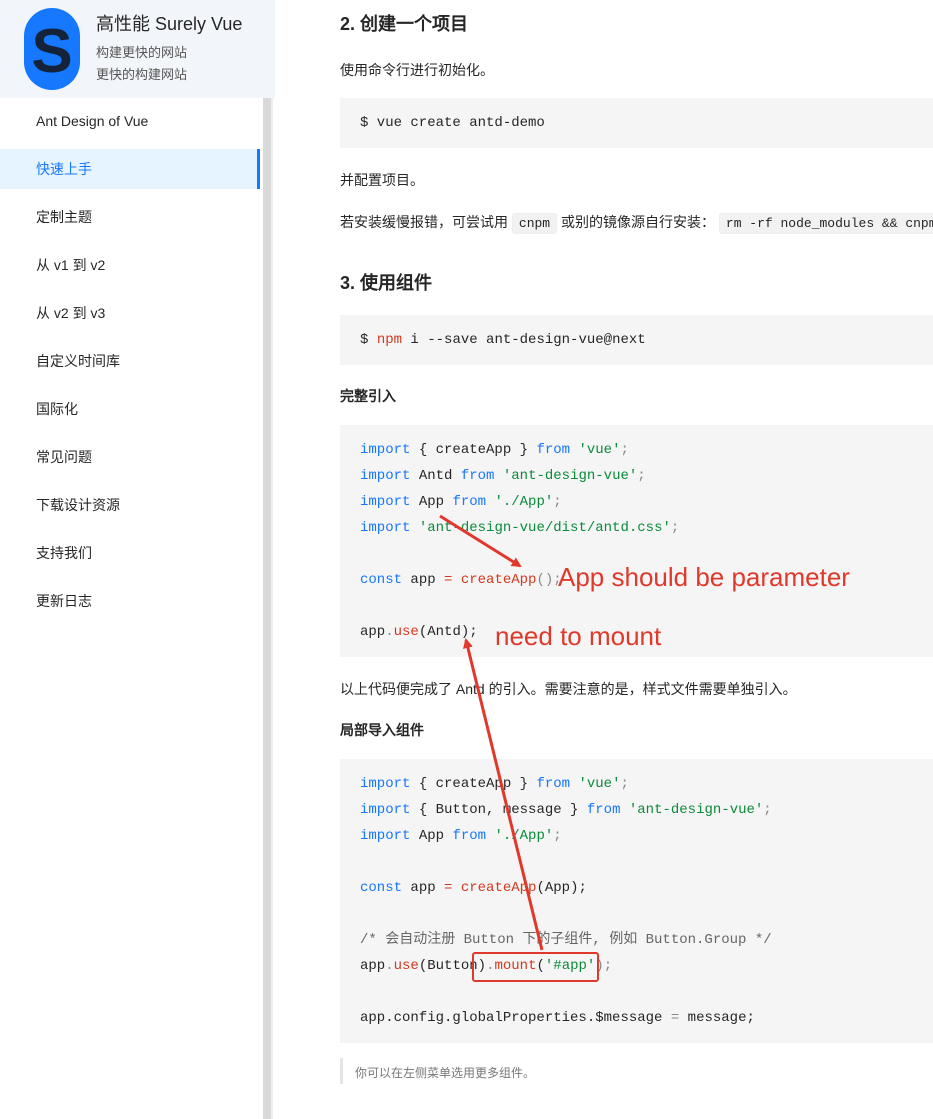  Describe the element at coordinates (130, 361) in the screenshot. I see `sidebar-item-custom-date-library: 自定义时间库` at that location.